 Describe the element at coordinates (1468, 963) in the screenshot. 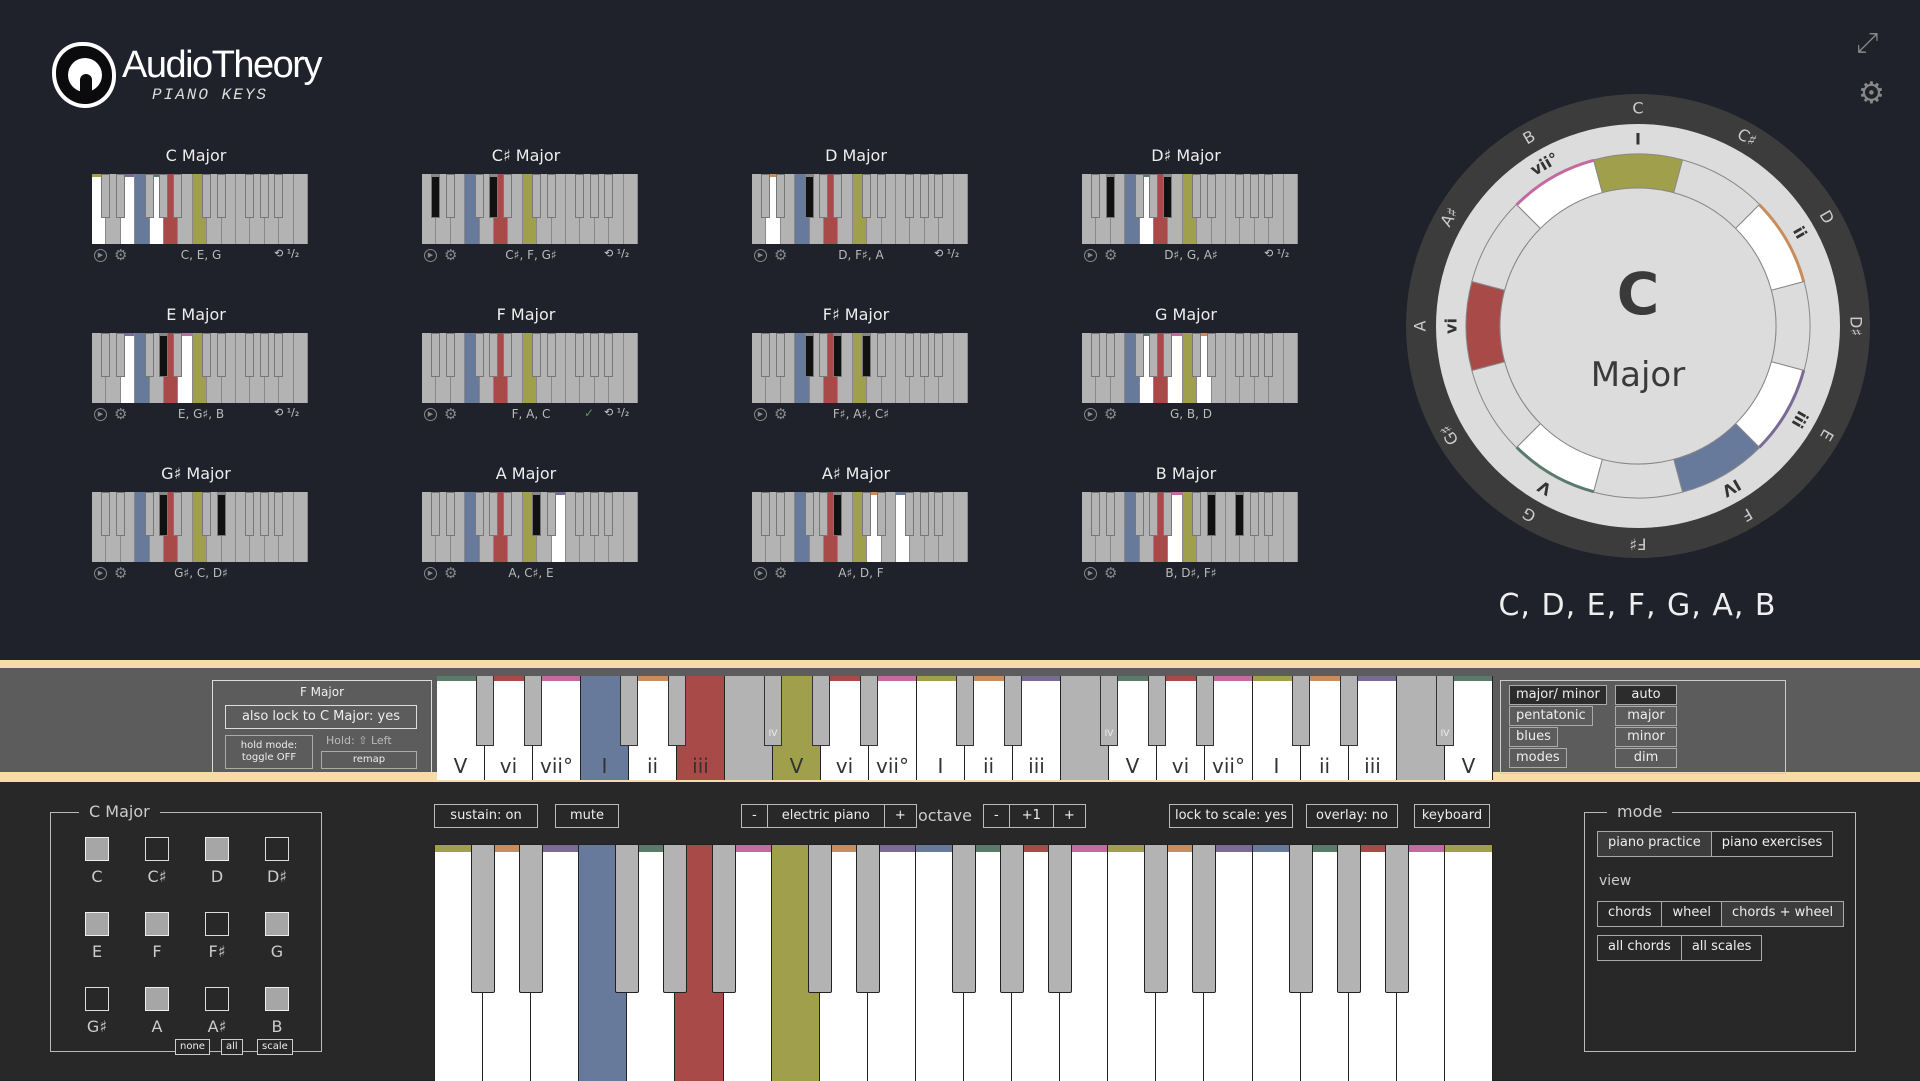

I see `white-key` at that location.